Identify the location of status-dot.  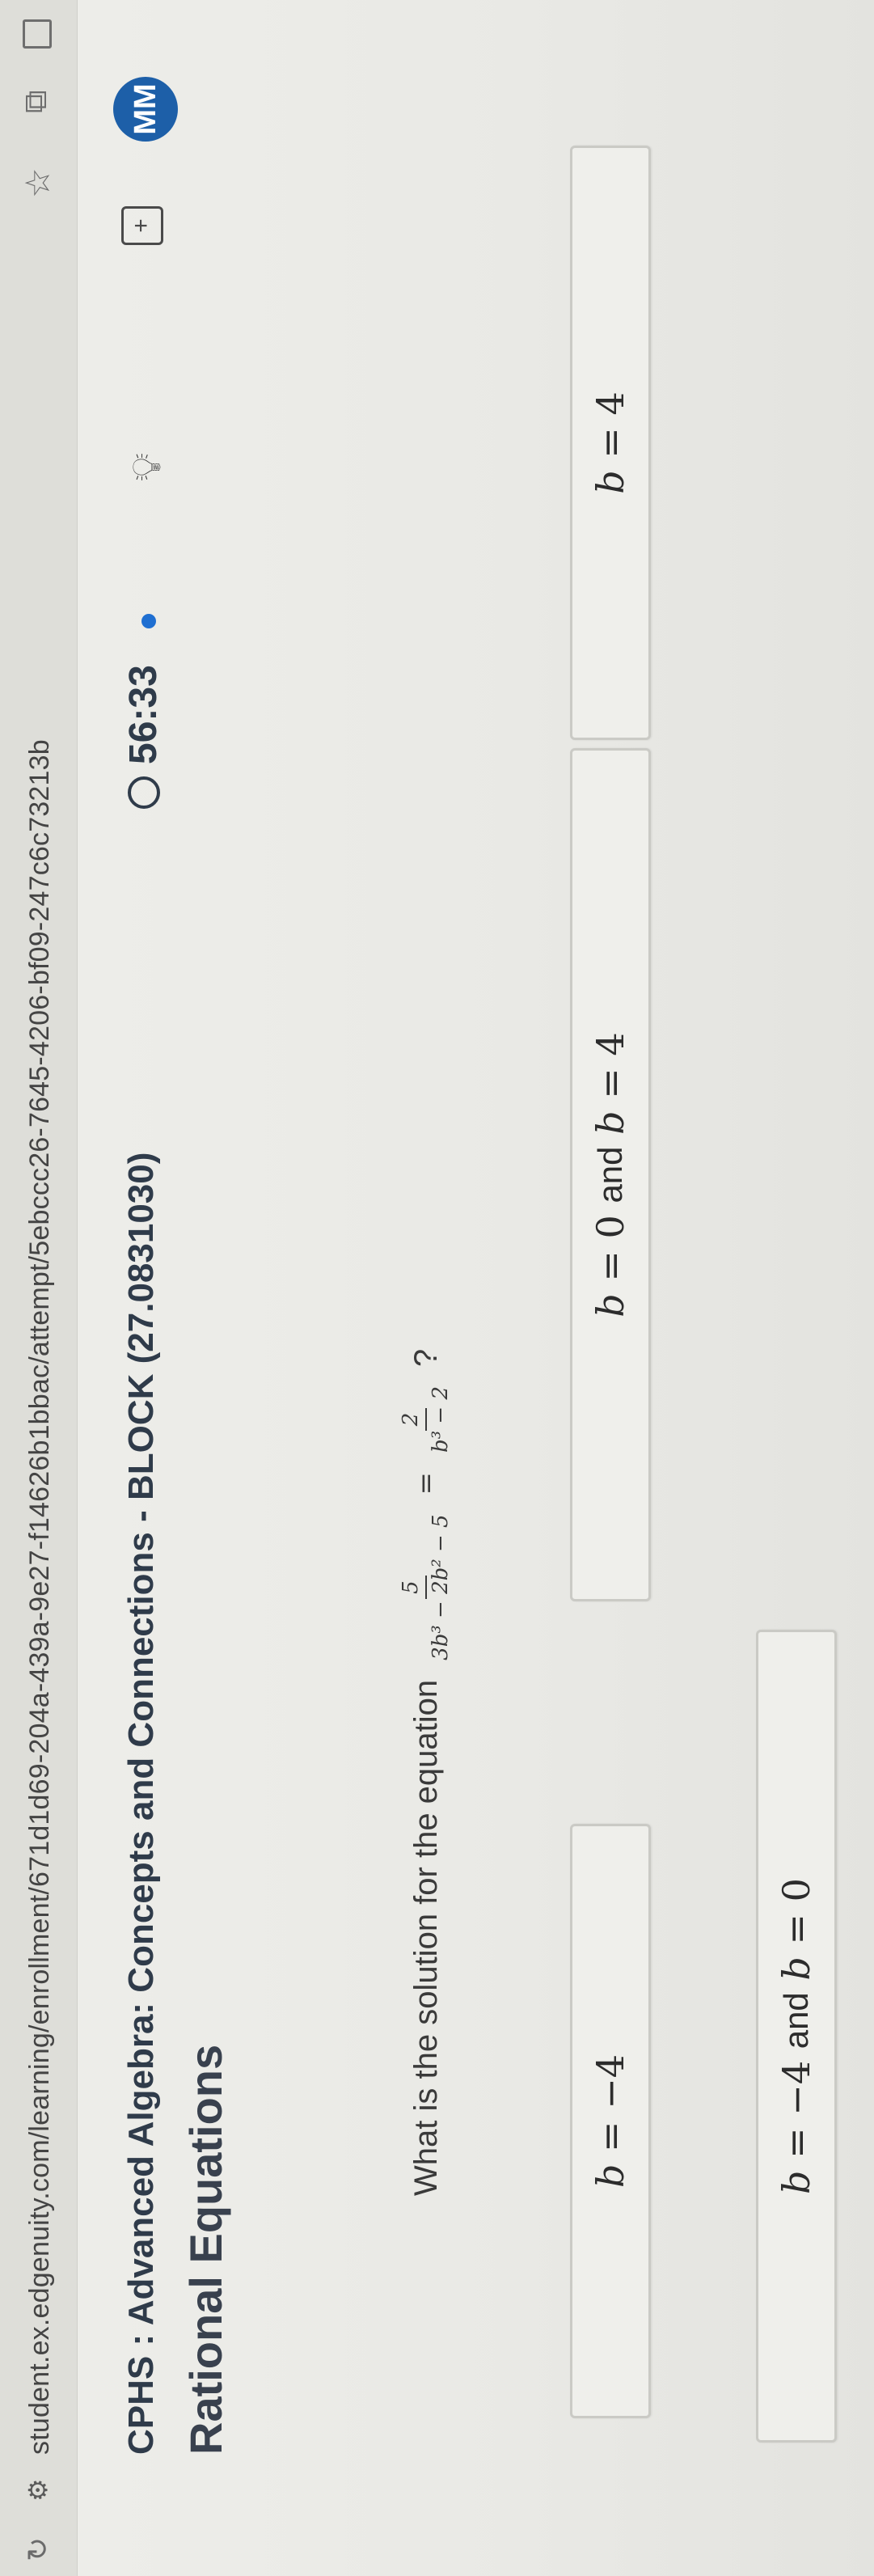
(148, 621).